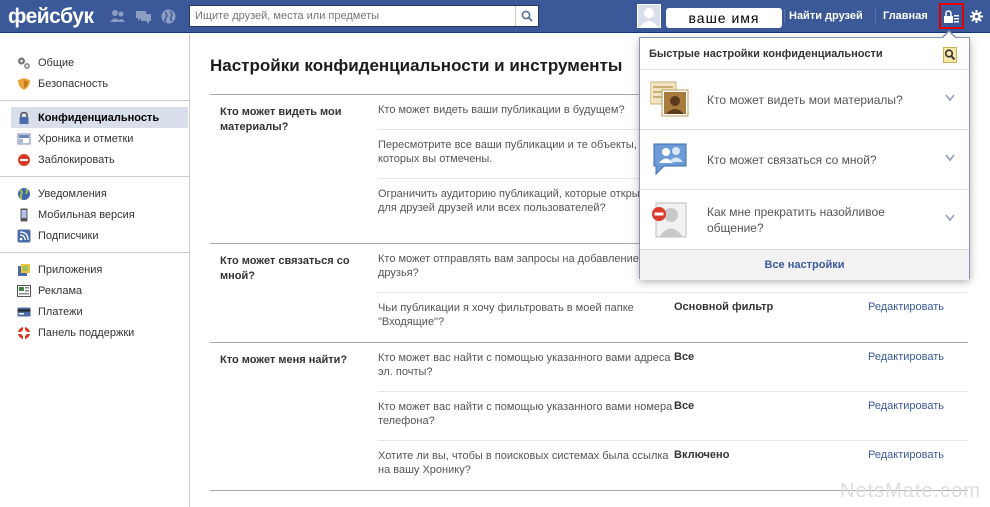  I want to click on section-label: Кто может видеть мои материалы?, so click(281, 119).